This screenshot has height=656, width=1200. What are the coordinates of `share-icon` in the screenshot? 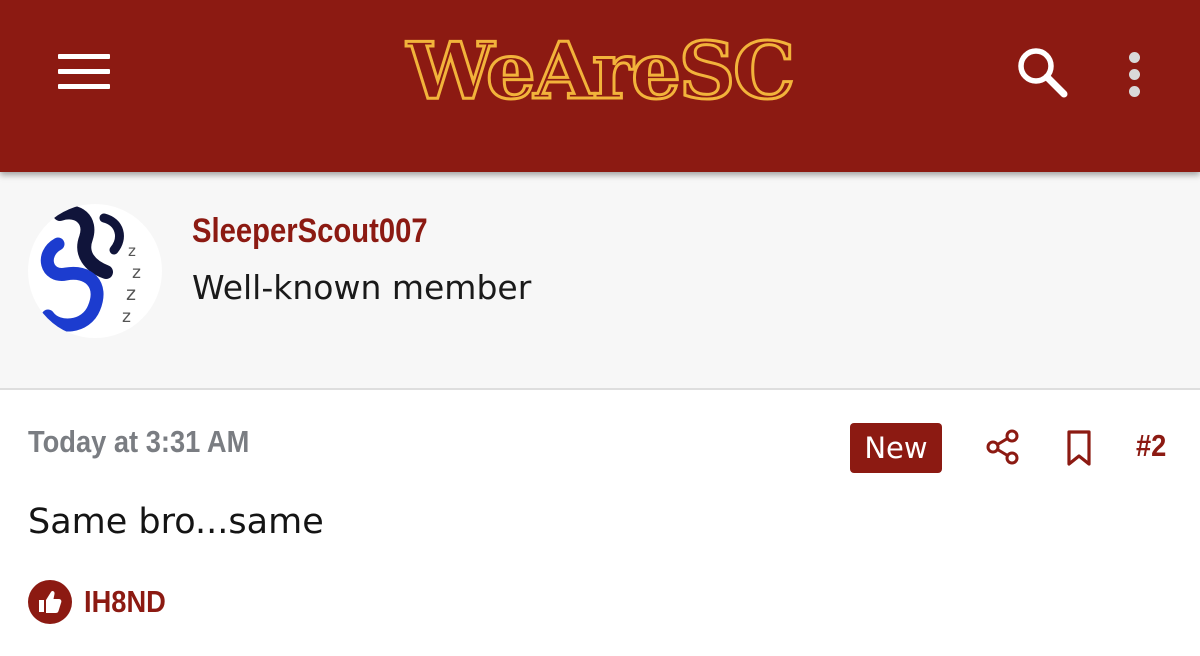 It's located at (1003, 447).